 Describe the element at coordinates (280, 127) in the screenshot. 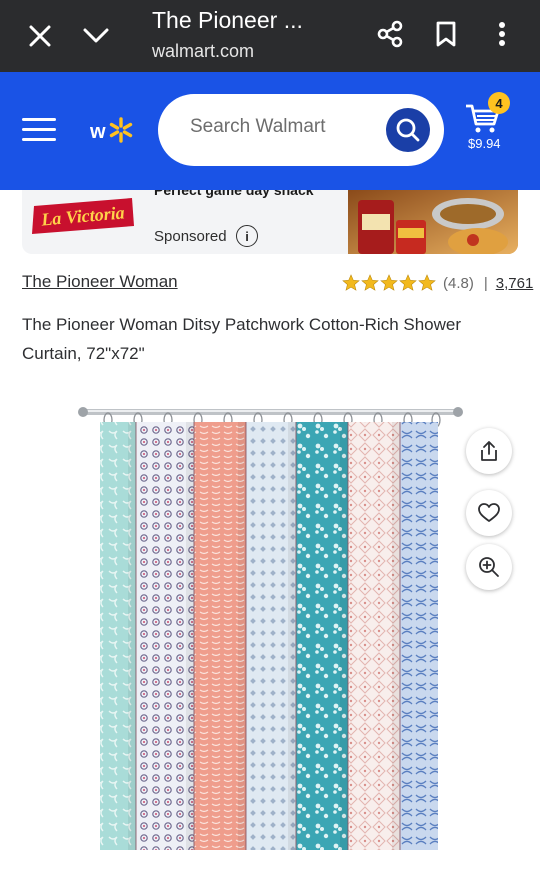

I see `search-input` at that location.